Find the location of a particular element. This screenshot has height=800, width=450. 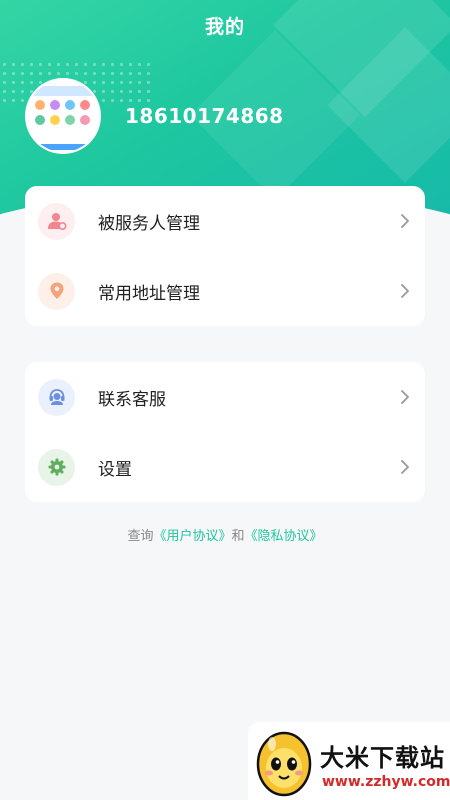

page-title: 我的 is located at coordinates (224, 27).